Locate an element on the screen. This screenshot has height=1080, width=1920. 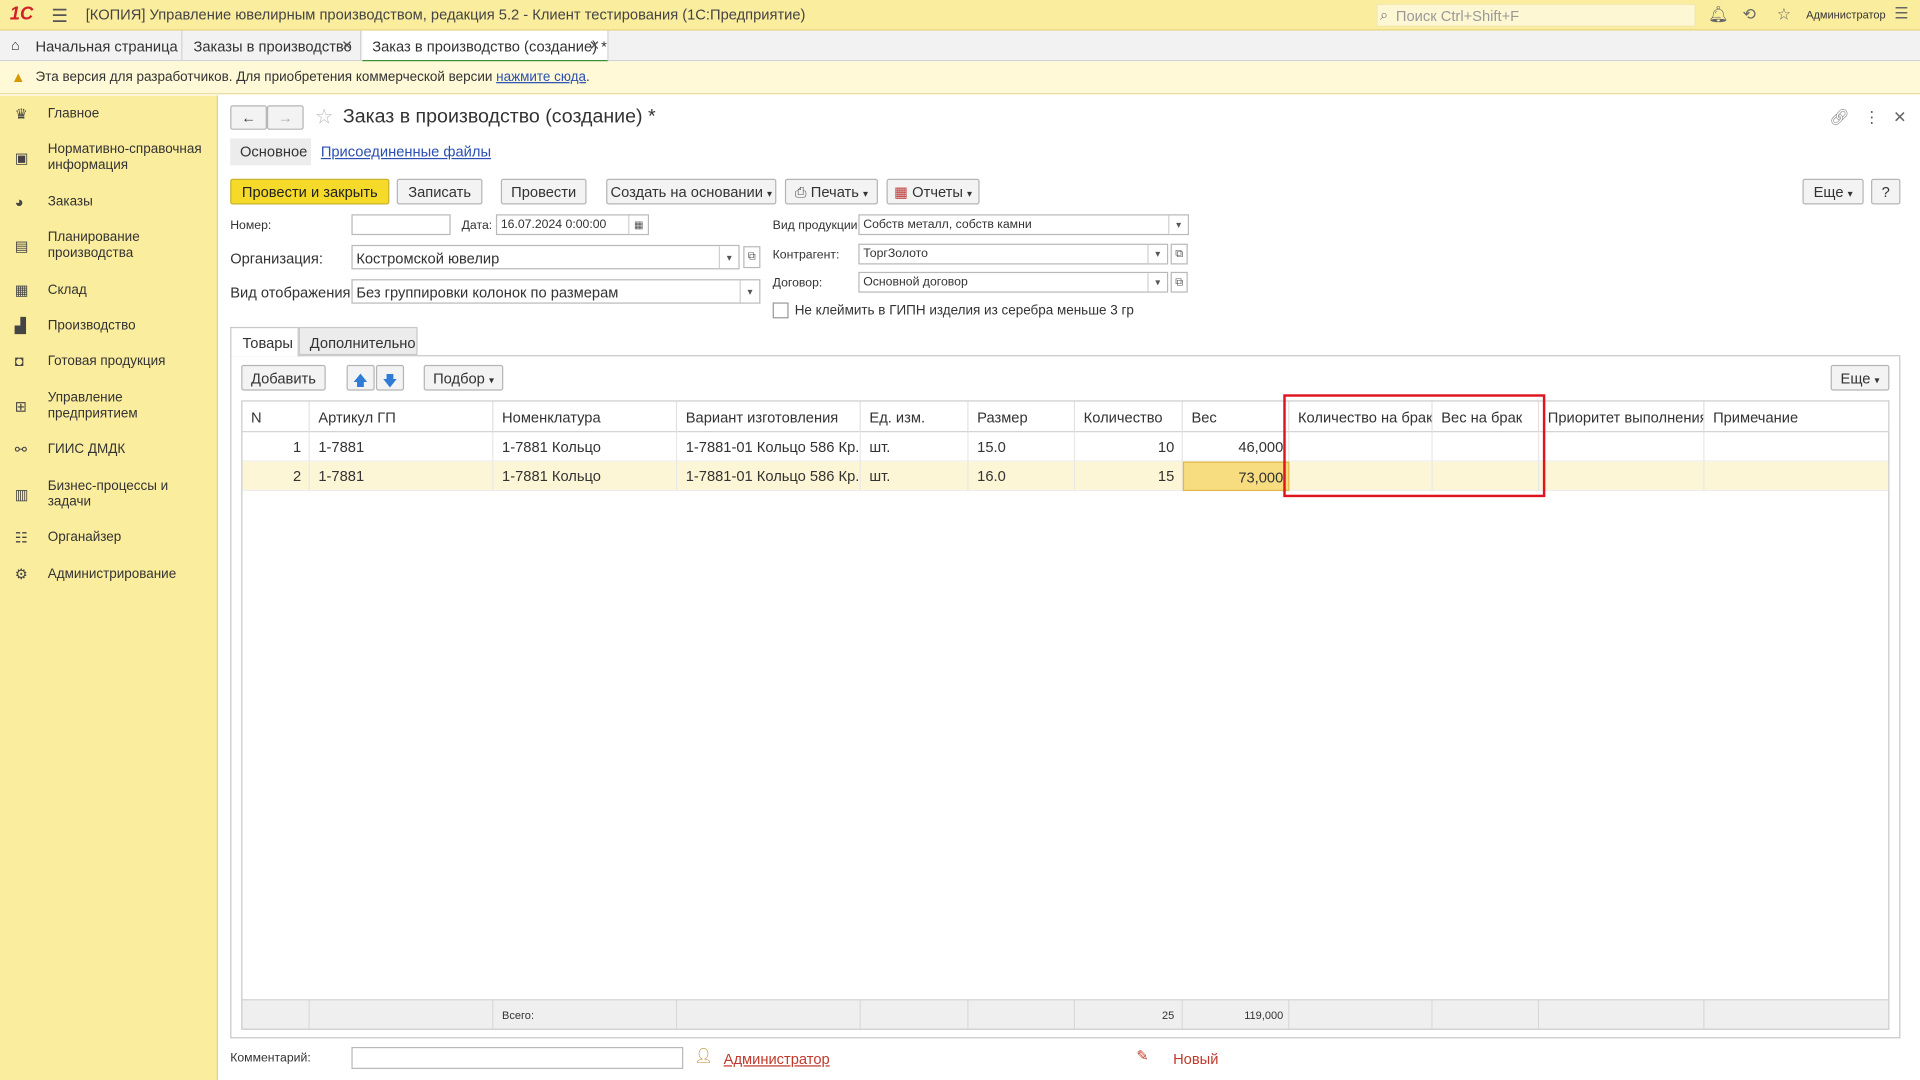
column-header: Приоритет выполнения is located at coordinates (1622, 417).